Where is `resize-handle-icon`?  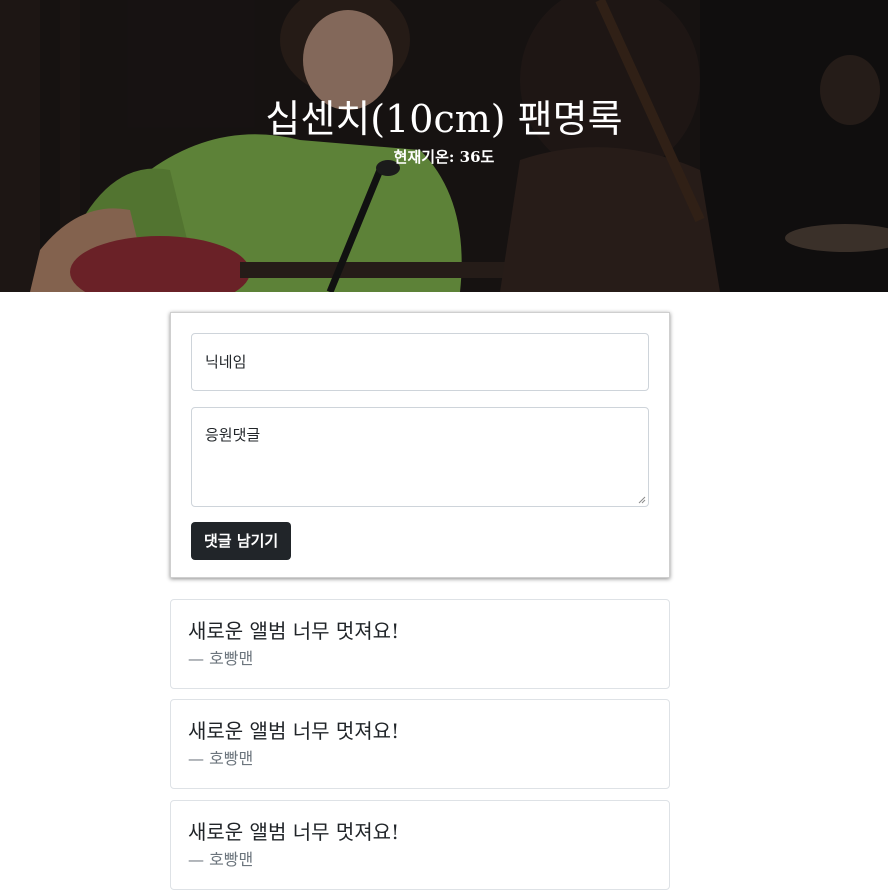 resize-handle-icon is located at coordinates (642, 500).